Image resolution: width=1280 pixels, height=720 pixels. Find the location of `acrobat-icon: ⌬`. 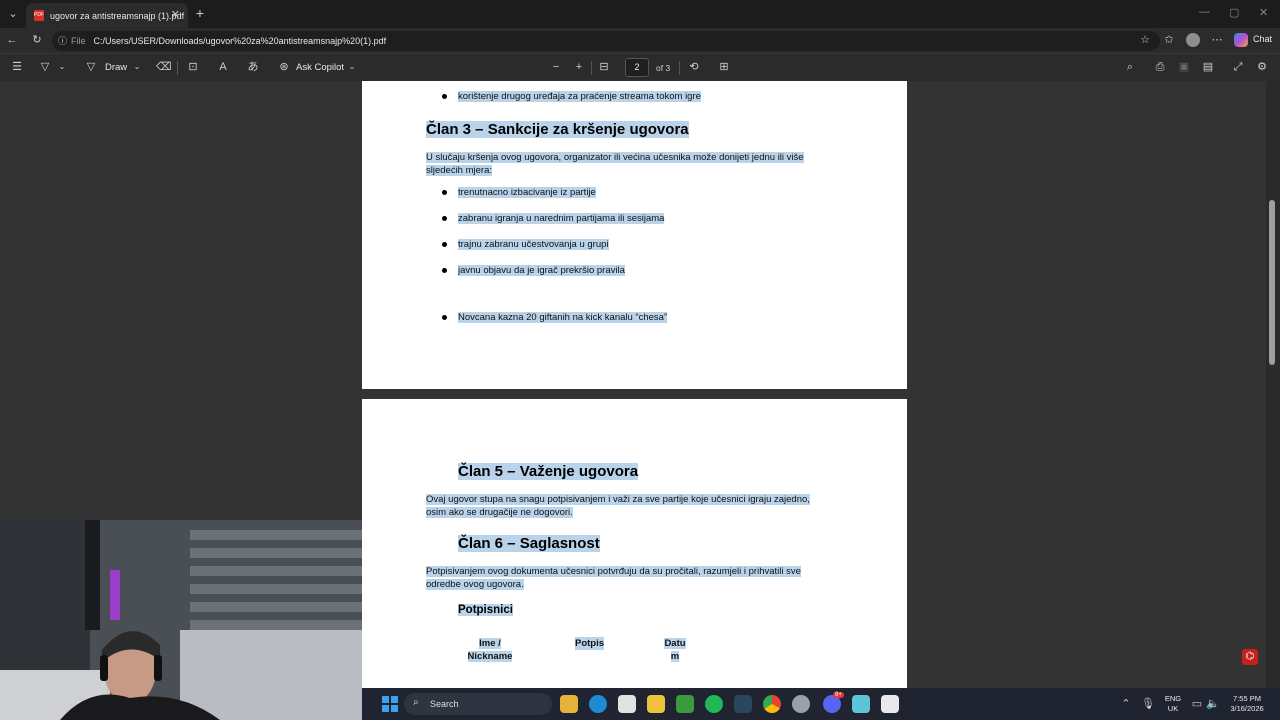

acrobat-icon: ⌬ is located at coordinates (1250, 657).